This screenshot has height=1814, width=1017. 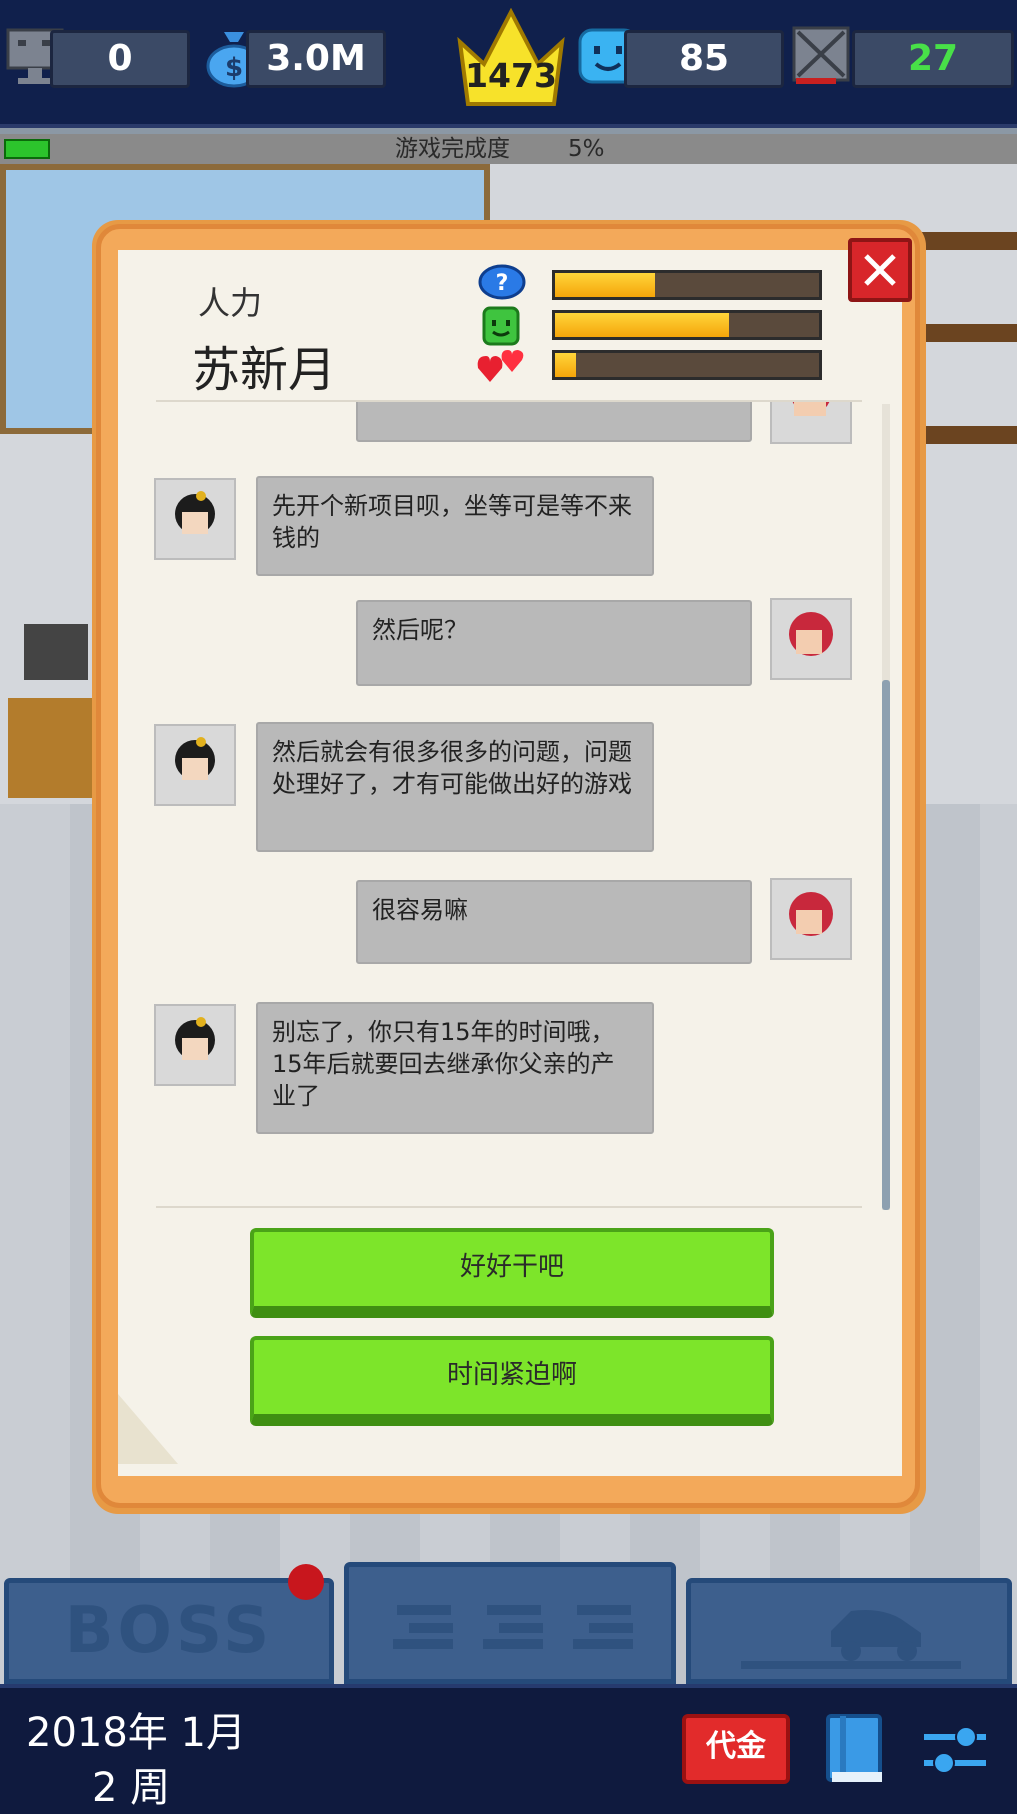 I want to click on completion-label: 游戏完成度, so click(x=452, y=149).